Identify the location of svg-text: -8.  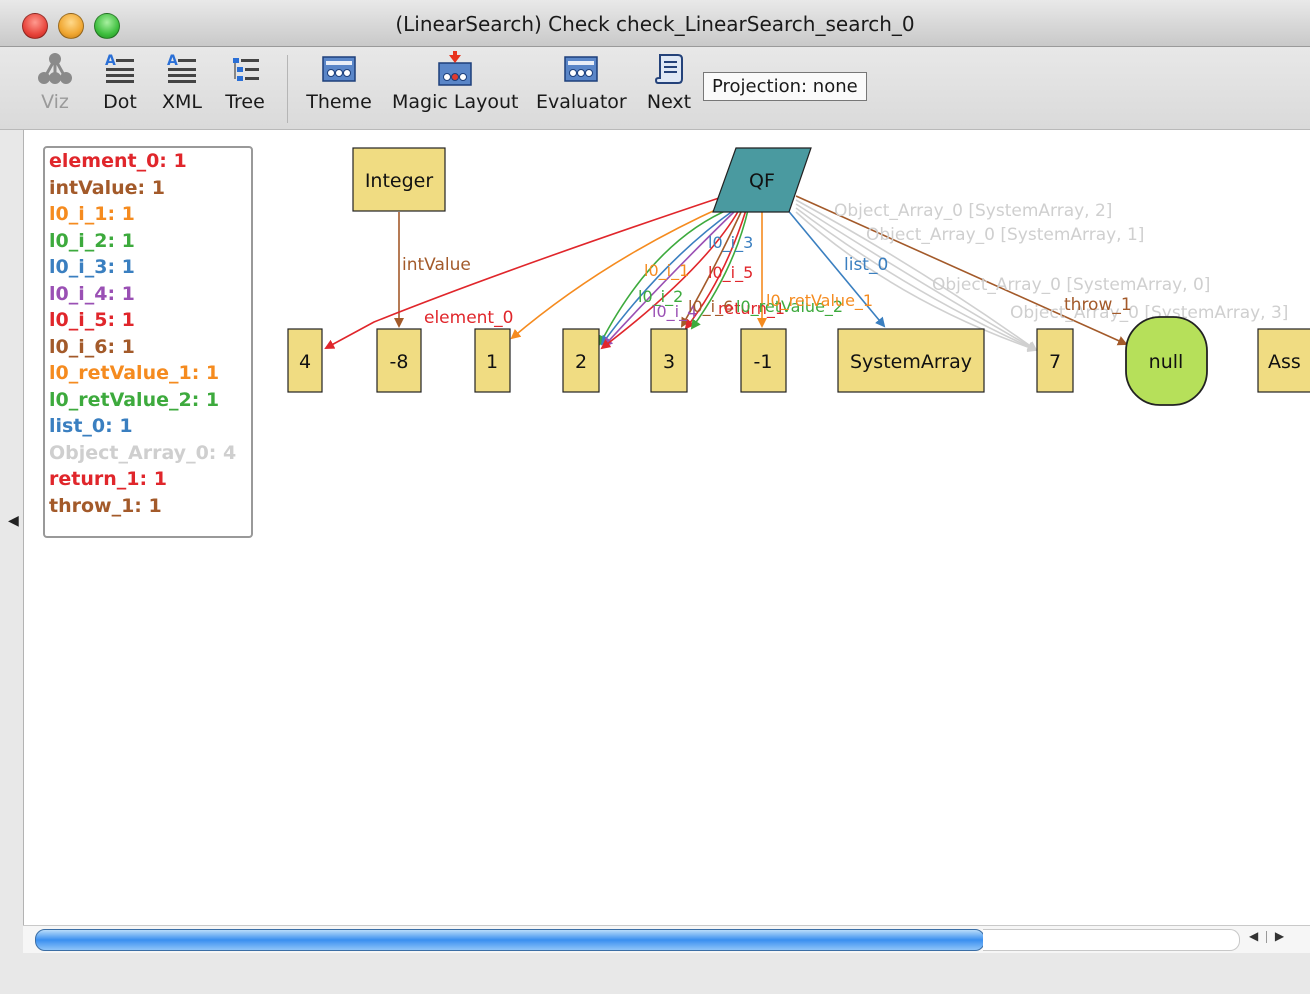
(399, 362).